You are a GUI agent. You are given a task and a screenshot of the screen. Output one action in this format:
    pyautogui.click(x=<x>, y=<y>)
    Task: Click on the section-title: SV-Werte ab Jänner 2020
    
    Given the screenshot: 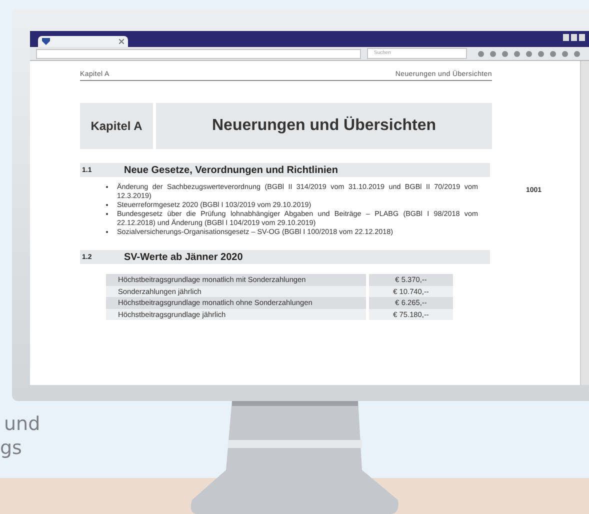 What is the action you would take?
    pyautogui.click(x=183, y=257)
    